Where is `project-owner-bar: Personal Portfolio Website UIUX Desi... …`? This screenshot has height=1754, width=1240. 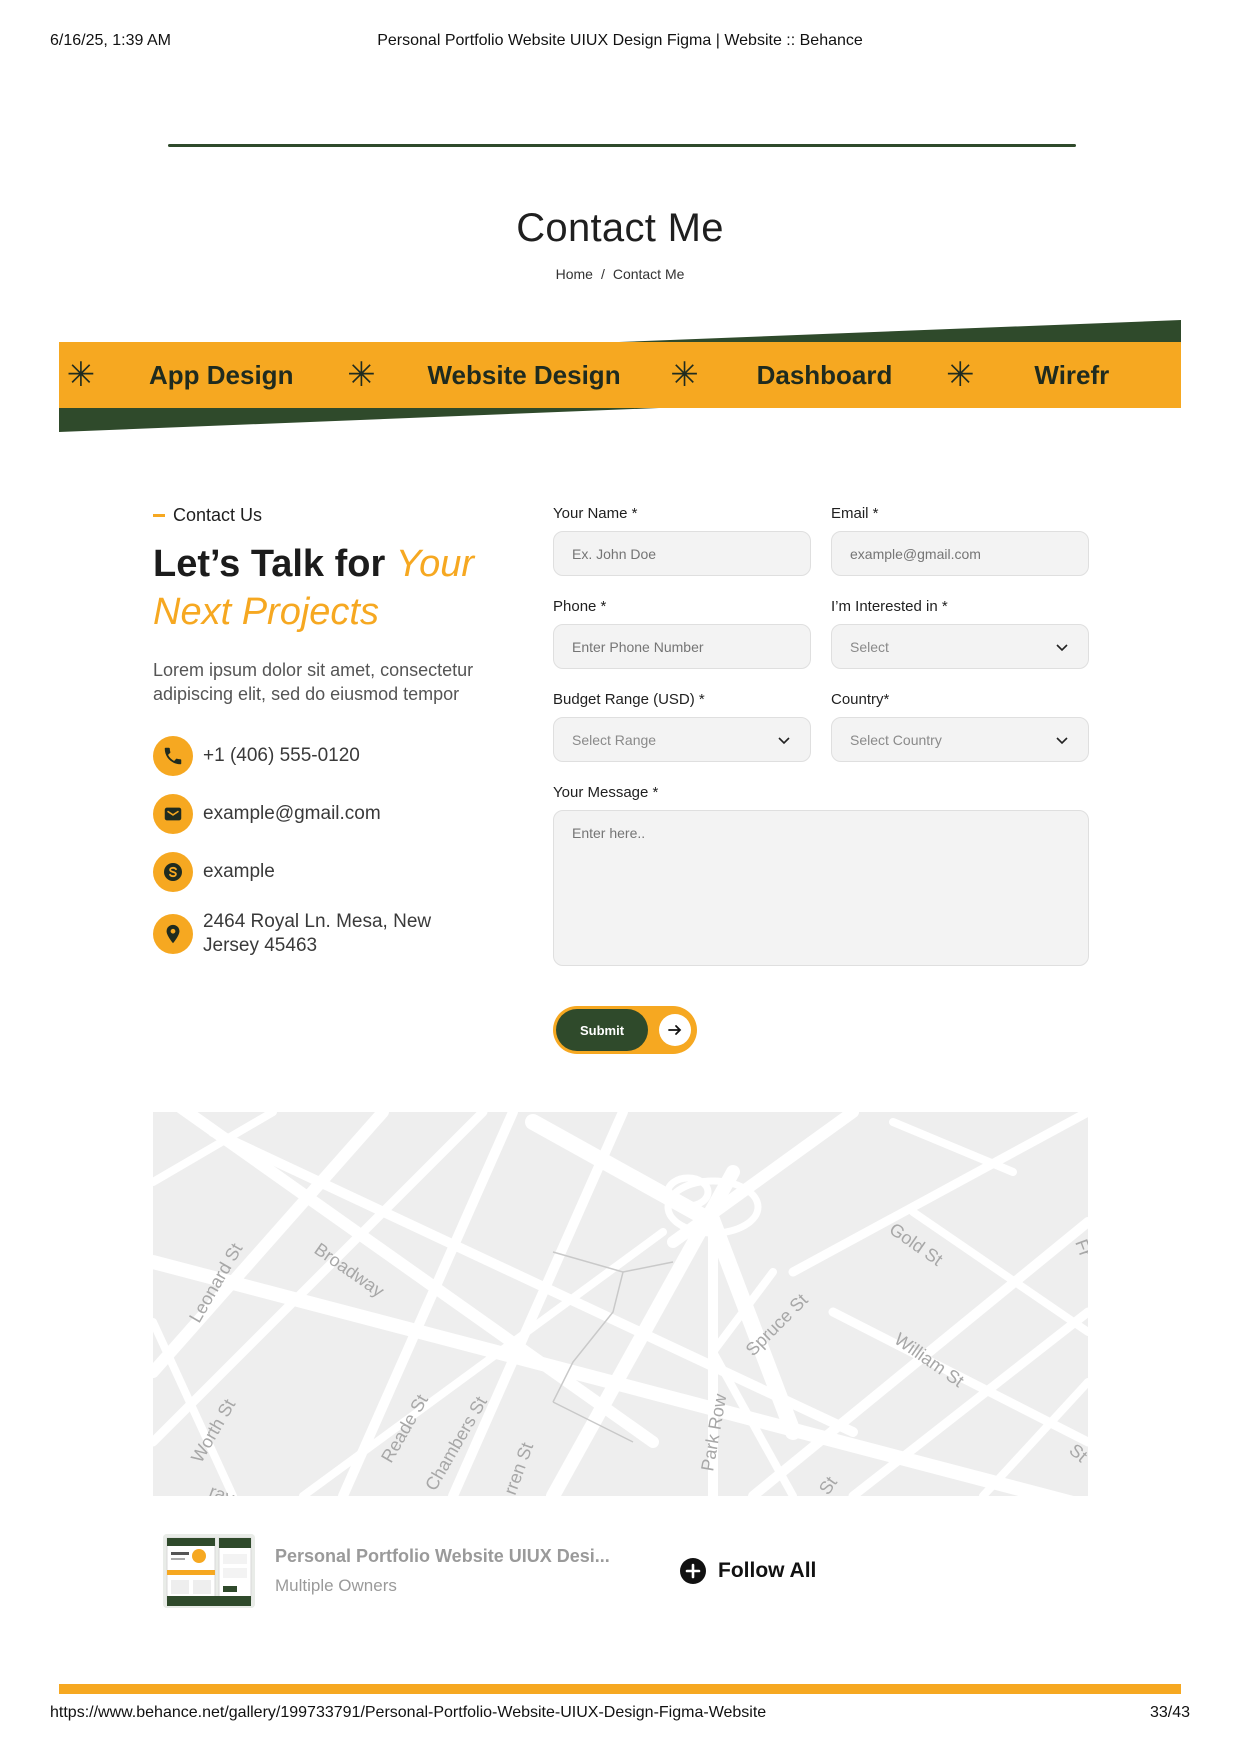 project-owner-bar: Personal Portfolio Website UIUX Desi... … is located at coordinates (513, 1572).